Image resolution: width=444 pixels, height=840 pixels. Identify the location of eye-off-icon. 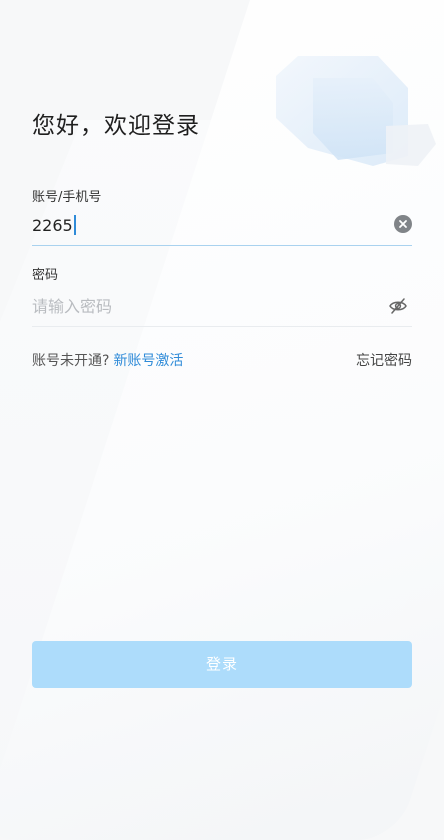
(398, 306).